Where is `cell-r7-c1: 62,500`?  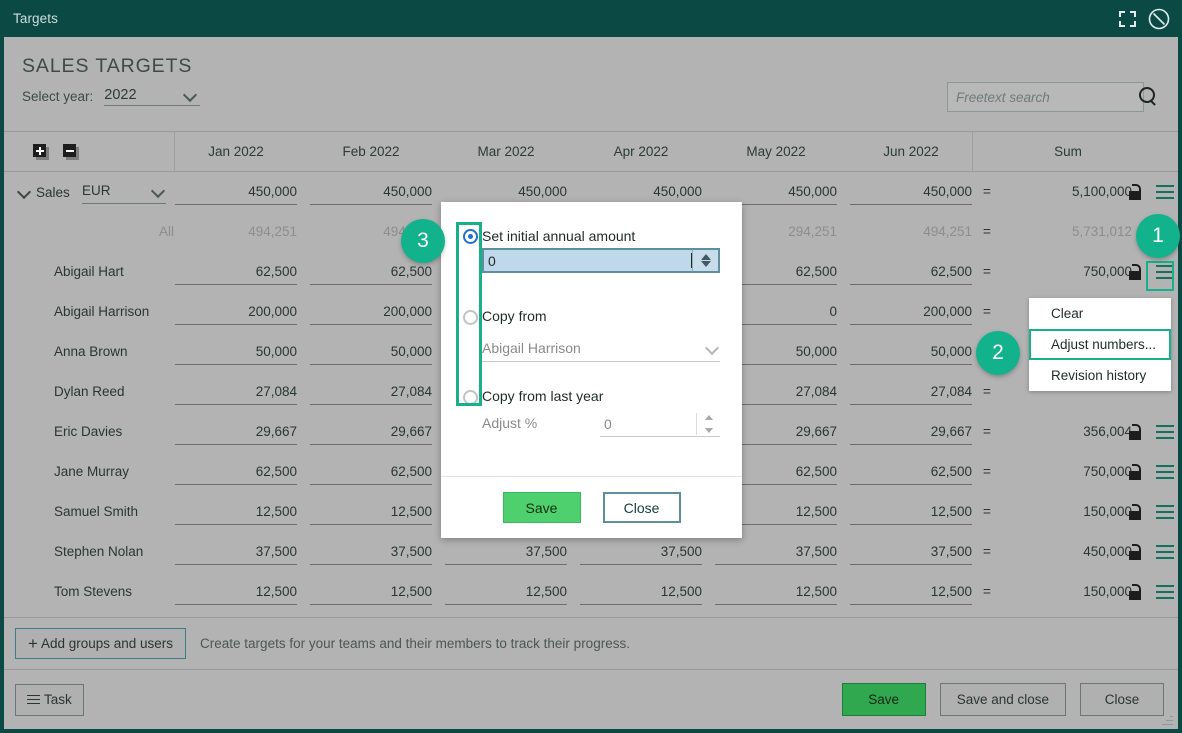 cell-r7-c1: 62,500 is located at coordinates (236, 472).